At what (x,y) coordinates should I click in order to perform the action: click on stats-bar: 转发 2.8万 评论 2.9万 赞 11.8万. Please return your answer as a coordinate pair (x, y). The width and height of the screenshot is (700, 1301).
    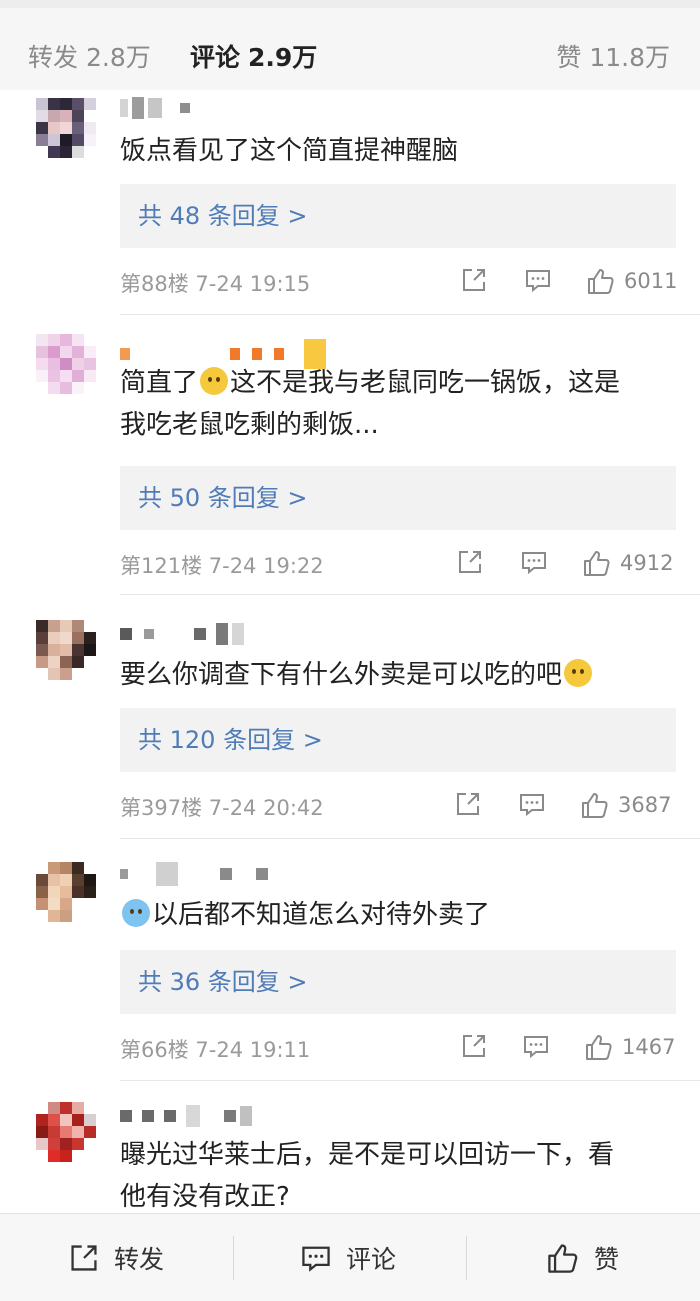
    Looking at the image, I should click on (350, 45).